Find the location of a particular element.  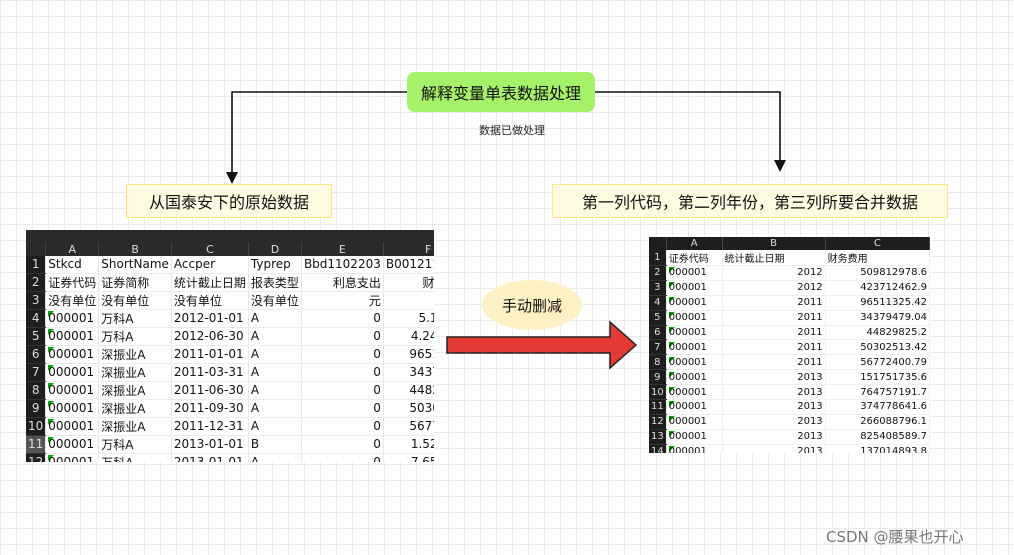

row-number: 9 is located at coordinates (36, 408).